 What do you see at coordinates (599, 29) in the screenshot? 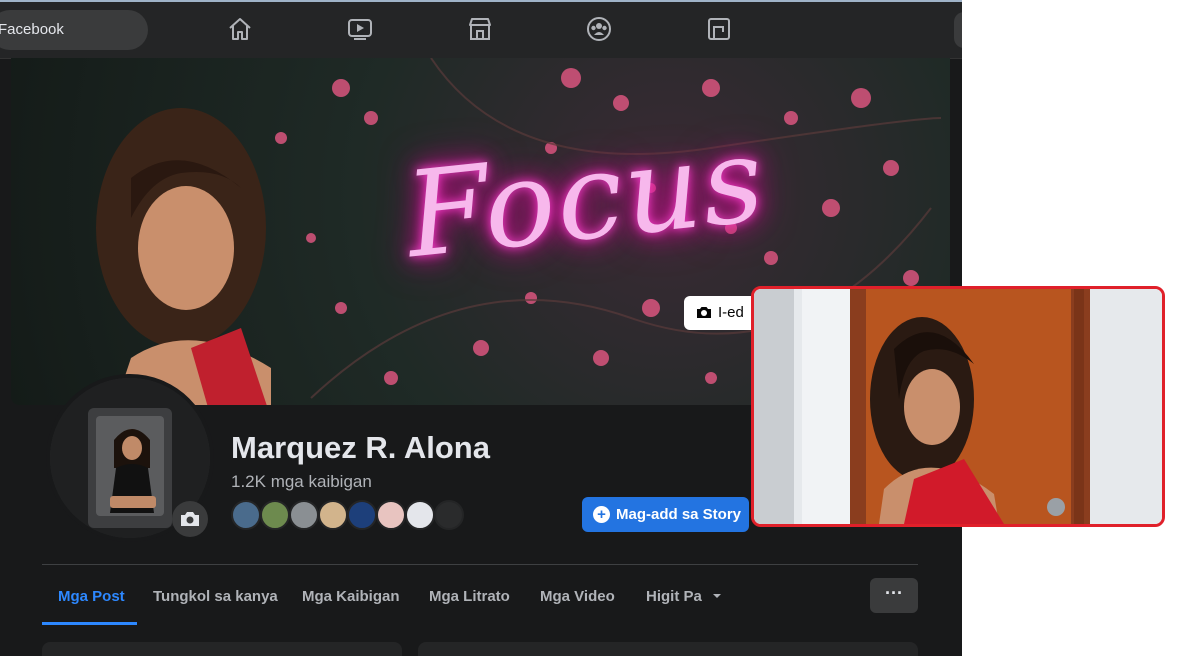
I see `groups-icon` at bounding box center [599, 29].